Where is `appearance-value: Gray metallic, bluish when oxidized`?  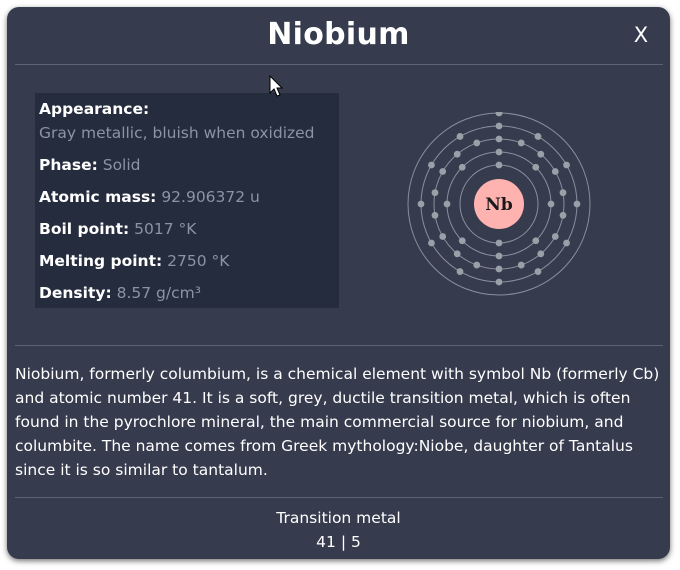 appearance-value: Gray metallic, bluish when oxidized is located at coordinates (177, 133).